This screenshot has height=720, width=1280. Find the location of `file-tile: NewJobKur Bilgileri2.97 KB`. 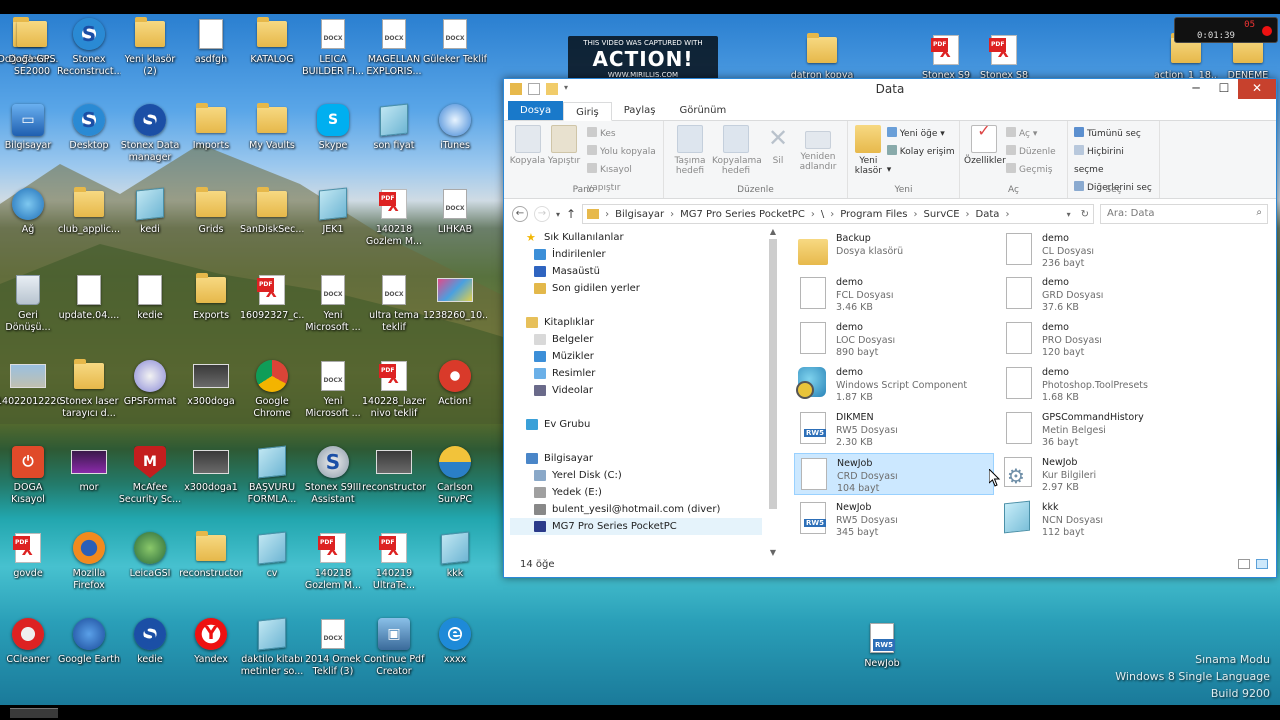

file-tile: NewJobKur Bilgileri2.97 KB is located at coordinates (1100, 474).